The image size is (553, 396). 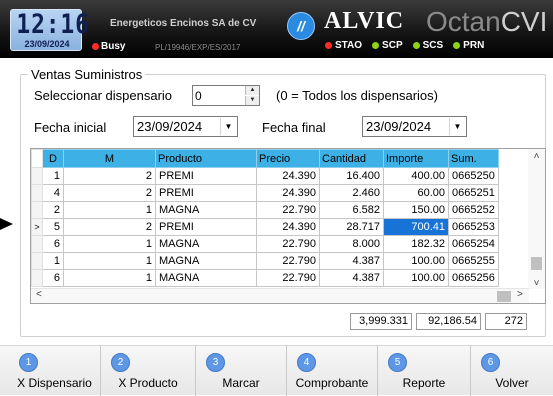 I want to click on cell-importe-selected: 700.41, so click(x=416, y=227).